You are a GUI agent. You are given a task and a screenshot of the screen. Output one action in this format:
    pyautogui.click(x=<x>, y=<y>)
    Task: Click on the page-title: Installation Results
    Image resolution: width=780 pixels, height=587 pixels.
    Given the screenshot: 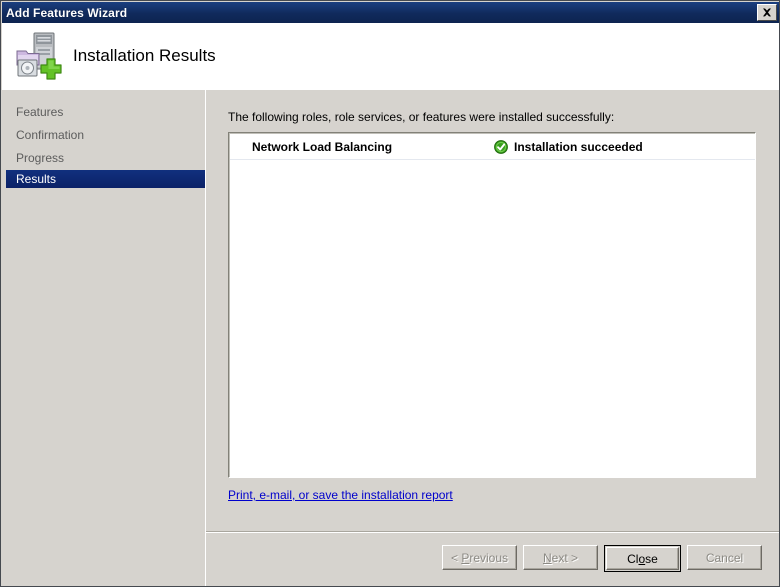 What is the action you would take?
    pyautogui.click(x=144, y=55)
    